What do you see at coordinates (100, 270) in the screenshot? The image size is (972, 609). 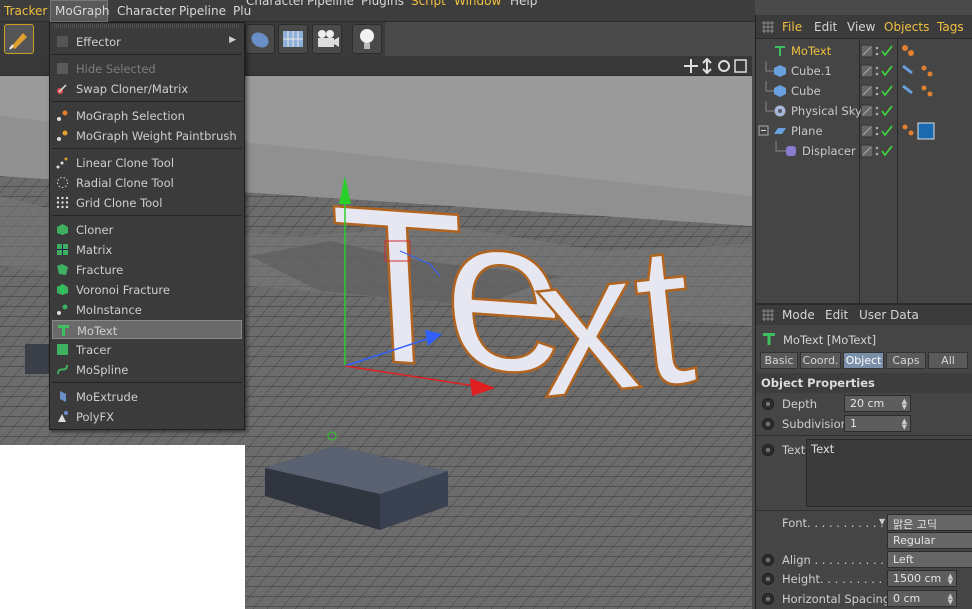 I see `menu-item-label: Fracture` at bounding box center [100, 270].